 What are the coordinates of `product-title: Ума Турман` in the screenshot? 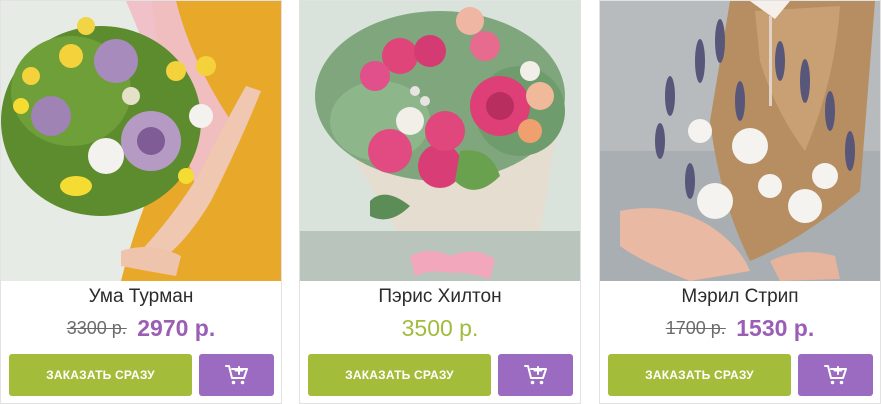 It's located at (141, 297).